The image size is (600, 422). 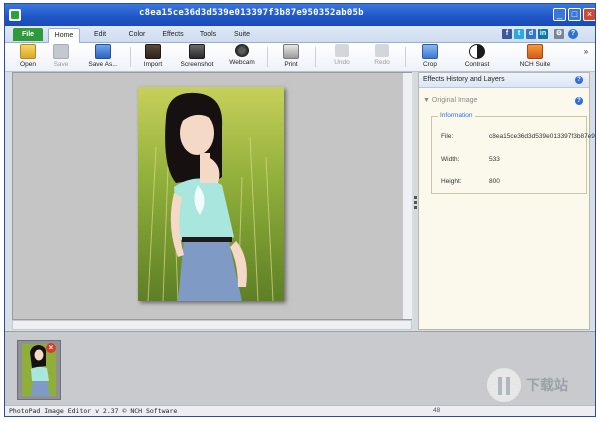 I want to click on print-button: Print, so click(x=291, y=57).